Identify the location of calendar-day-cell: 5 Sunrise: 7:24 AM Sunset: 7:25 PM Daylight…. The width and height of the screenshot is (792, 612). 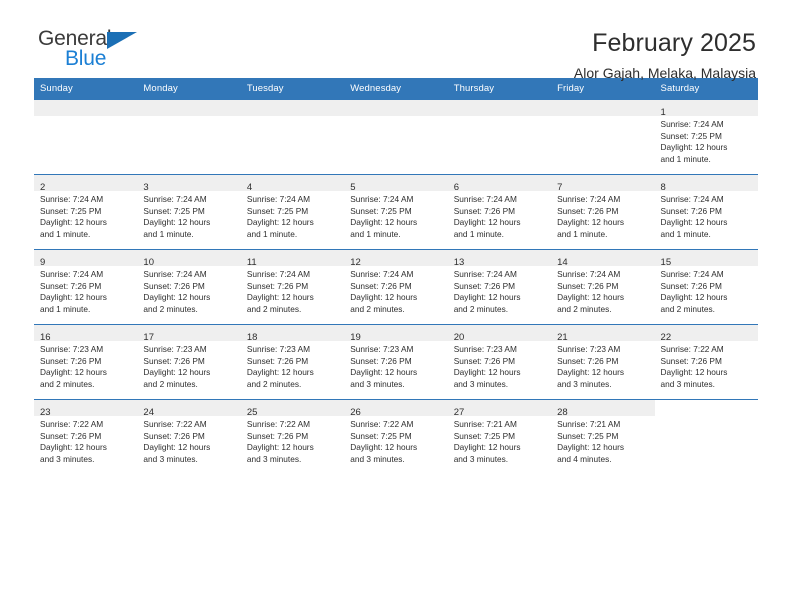
(396, 212).